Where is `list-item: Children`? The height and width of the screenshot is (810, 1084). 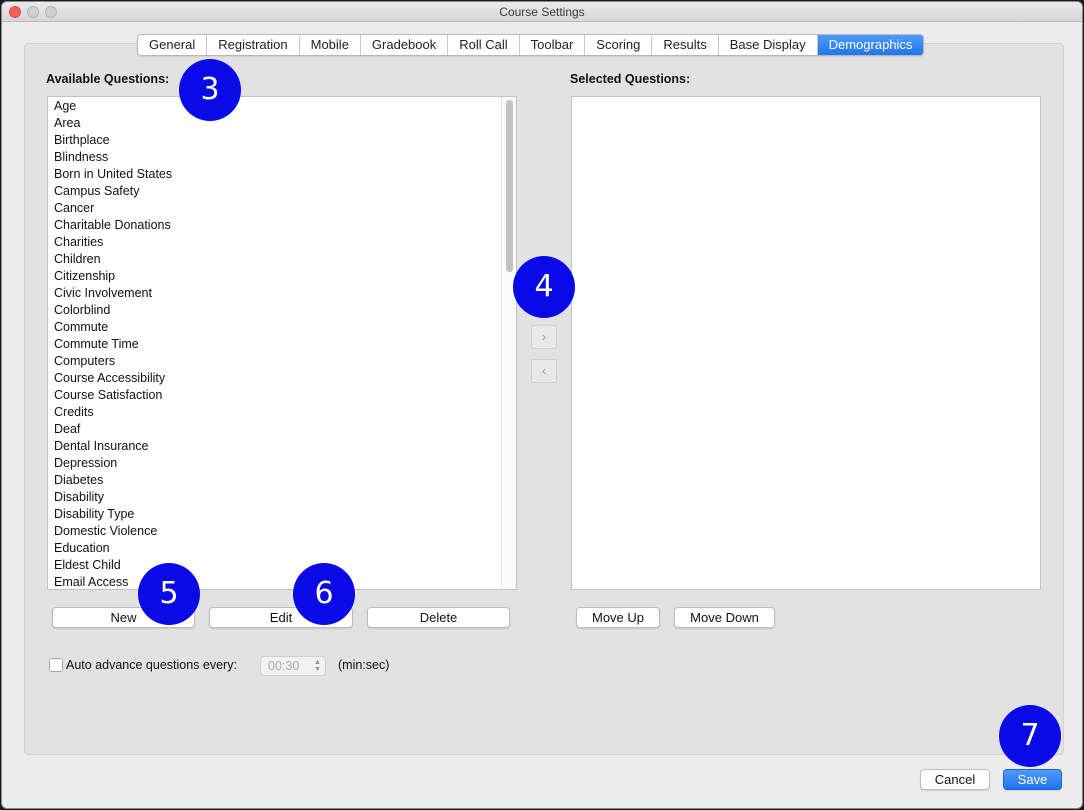
list-item: Children is located at coordinates (282, 259).